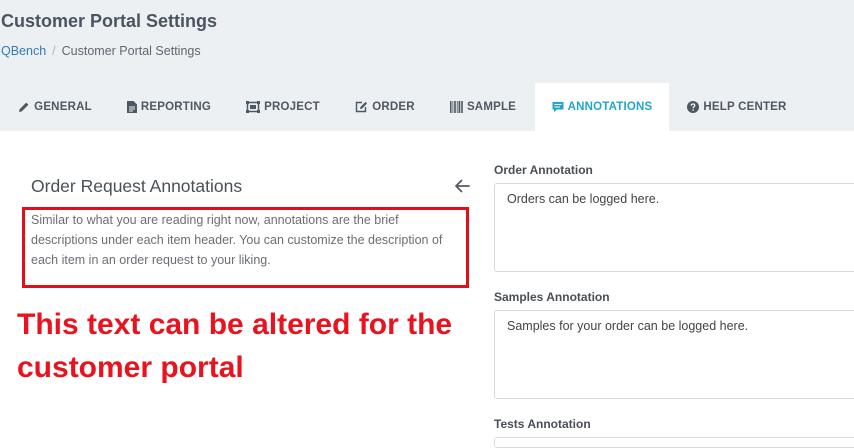  I want to click on tab-label: GENERAL, so click(63, 107).